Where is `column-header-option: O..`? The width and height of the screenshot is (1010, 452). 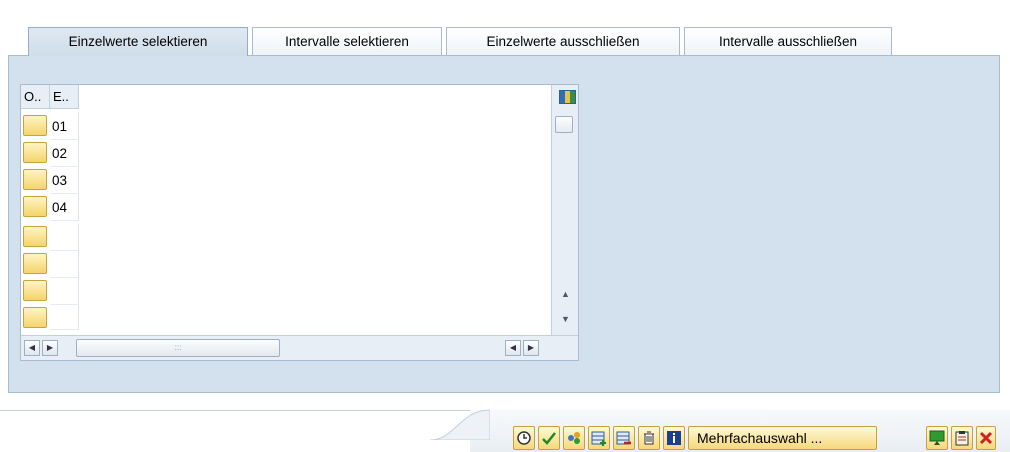 column-header-option: O.. is located at coordinates (35, 97).